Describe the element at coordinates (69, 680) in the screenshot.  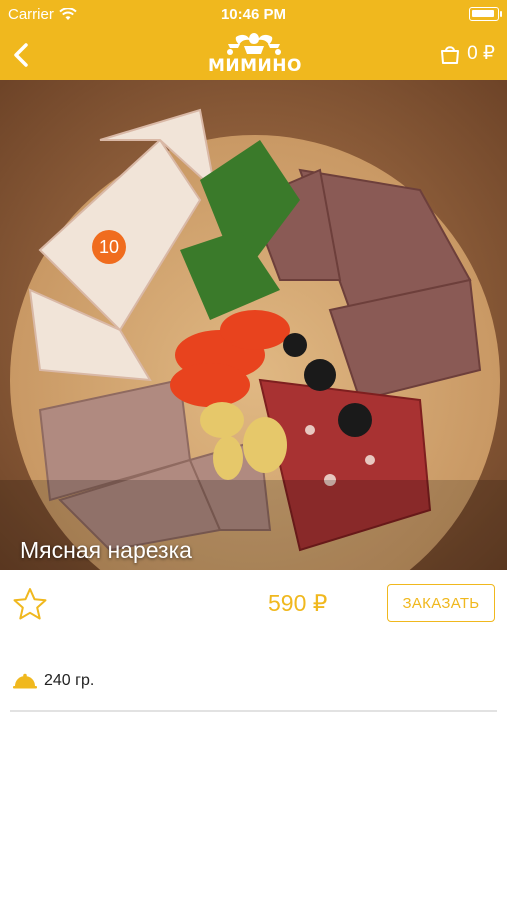
I see `weight-label: 240 гр.` at that location.